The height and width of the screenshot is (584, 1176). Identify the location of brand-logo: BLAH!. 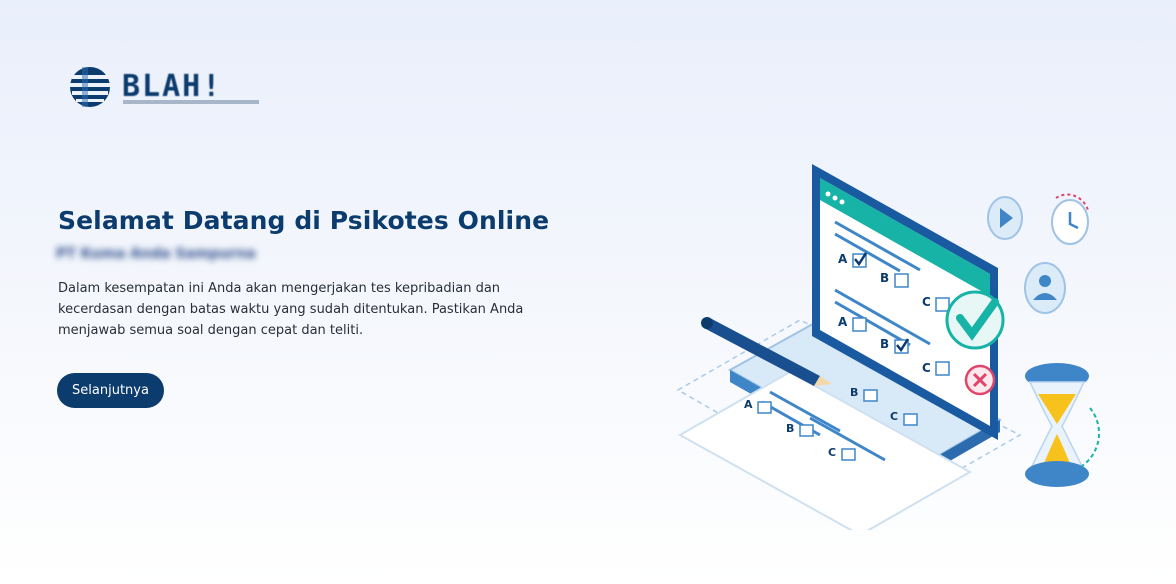
(166, 87).